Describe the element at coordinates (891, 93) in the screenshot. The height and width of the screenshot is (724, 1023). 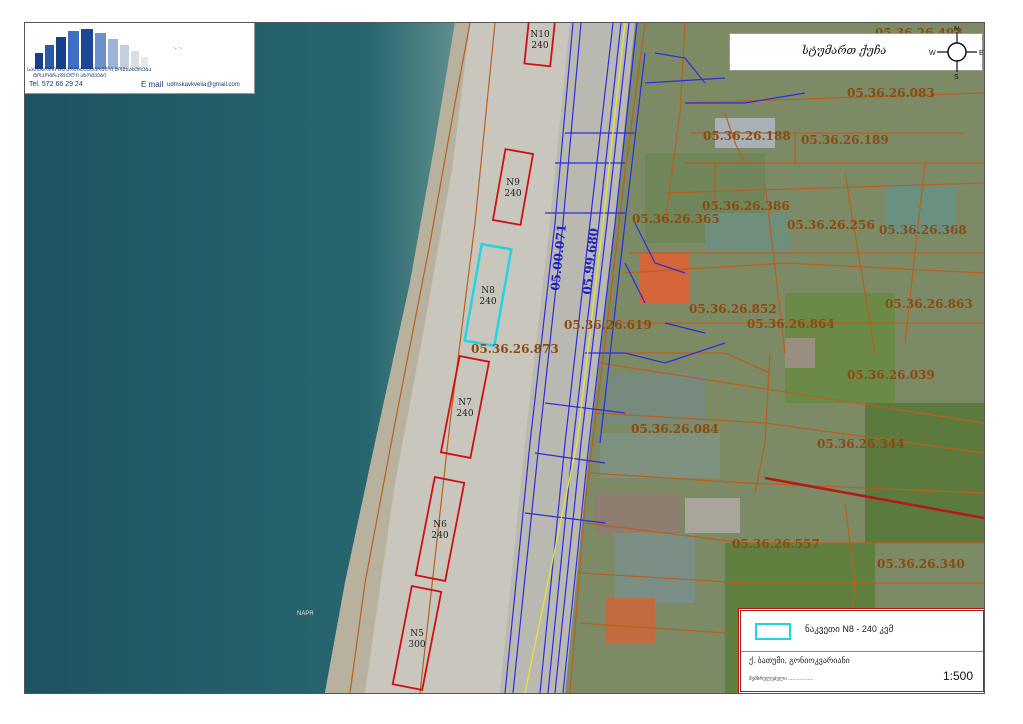
I see `parcel-label: 05.36.26.083` at that location.